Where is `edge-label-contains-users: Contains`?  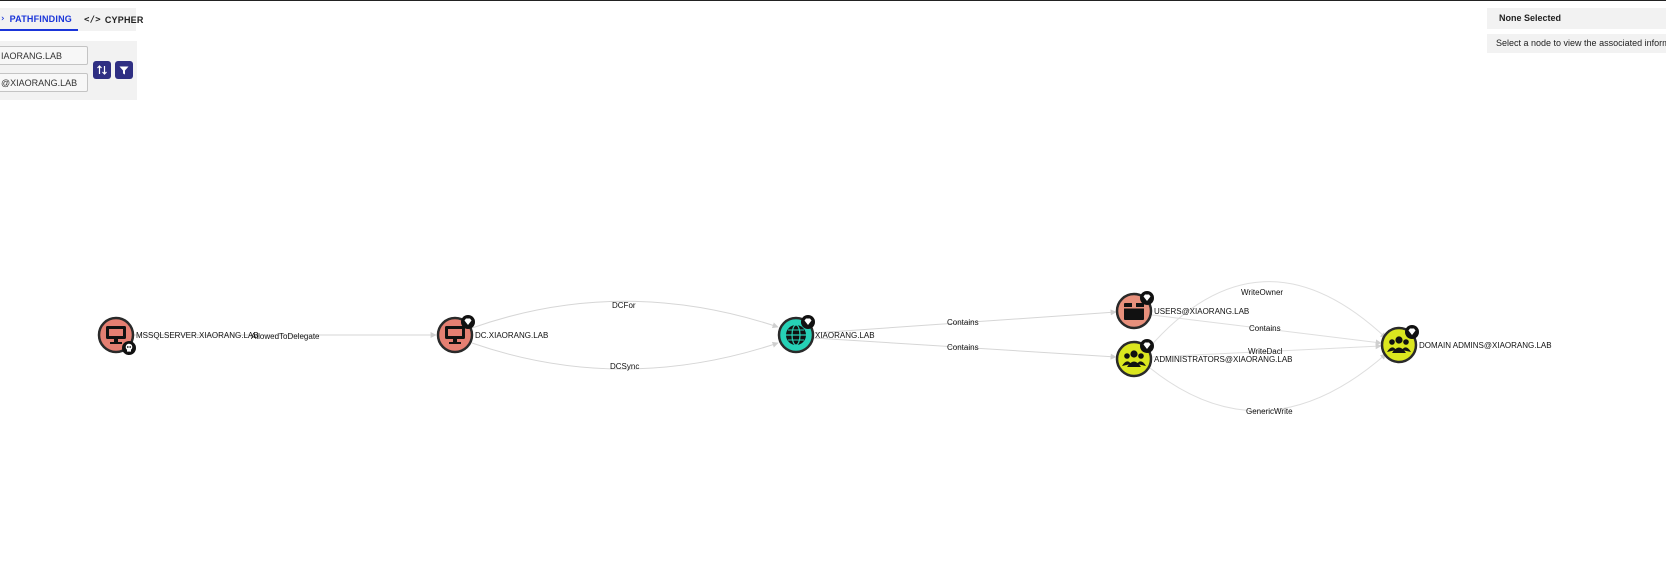 edge-label-contains-users: Contains is located at coordinates (963, 322).